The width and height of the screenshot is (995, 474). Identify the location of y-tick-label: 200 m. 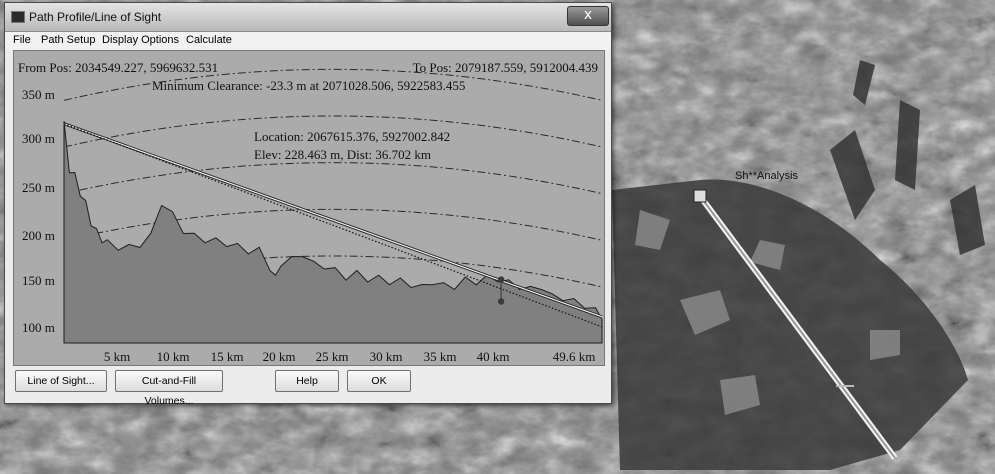
(38, 235).